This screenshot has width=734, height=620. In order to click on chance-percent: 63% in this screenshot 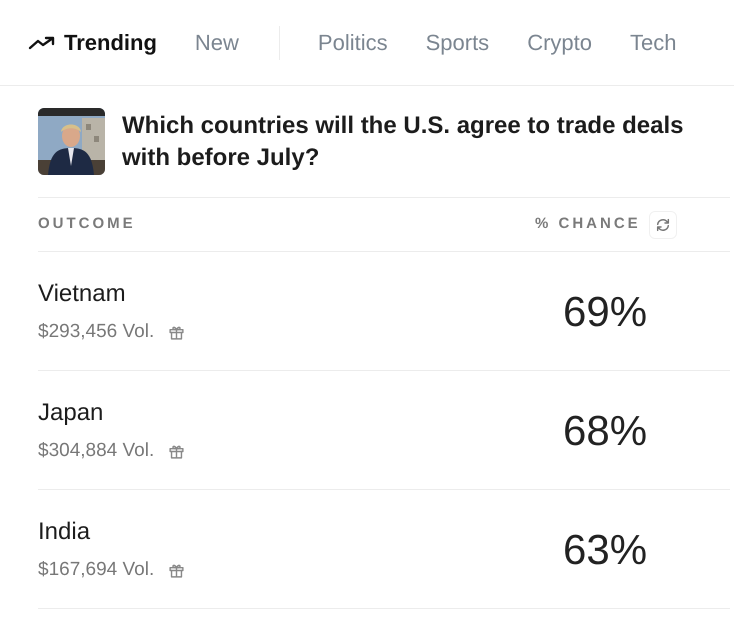, I will do `click(605, 549)`.